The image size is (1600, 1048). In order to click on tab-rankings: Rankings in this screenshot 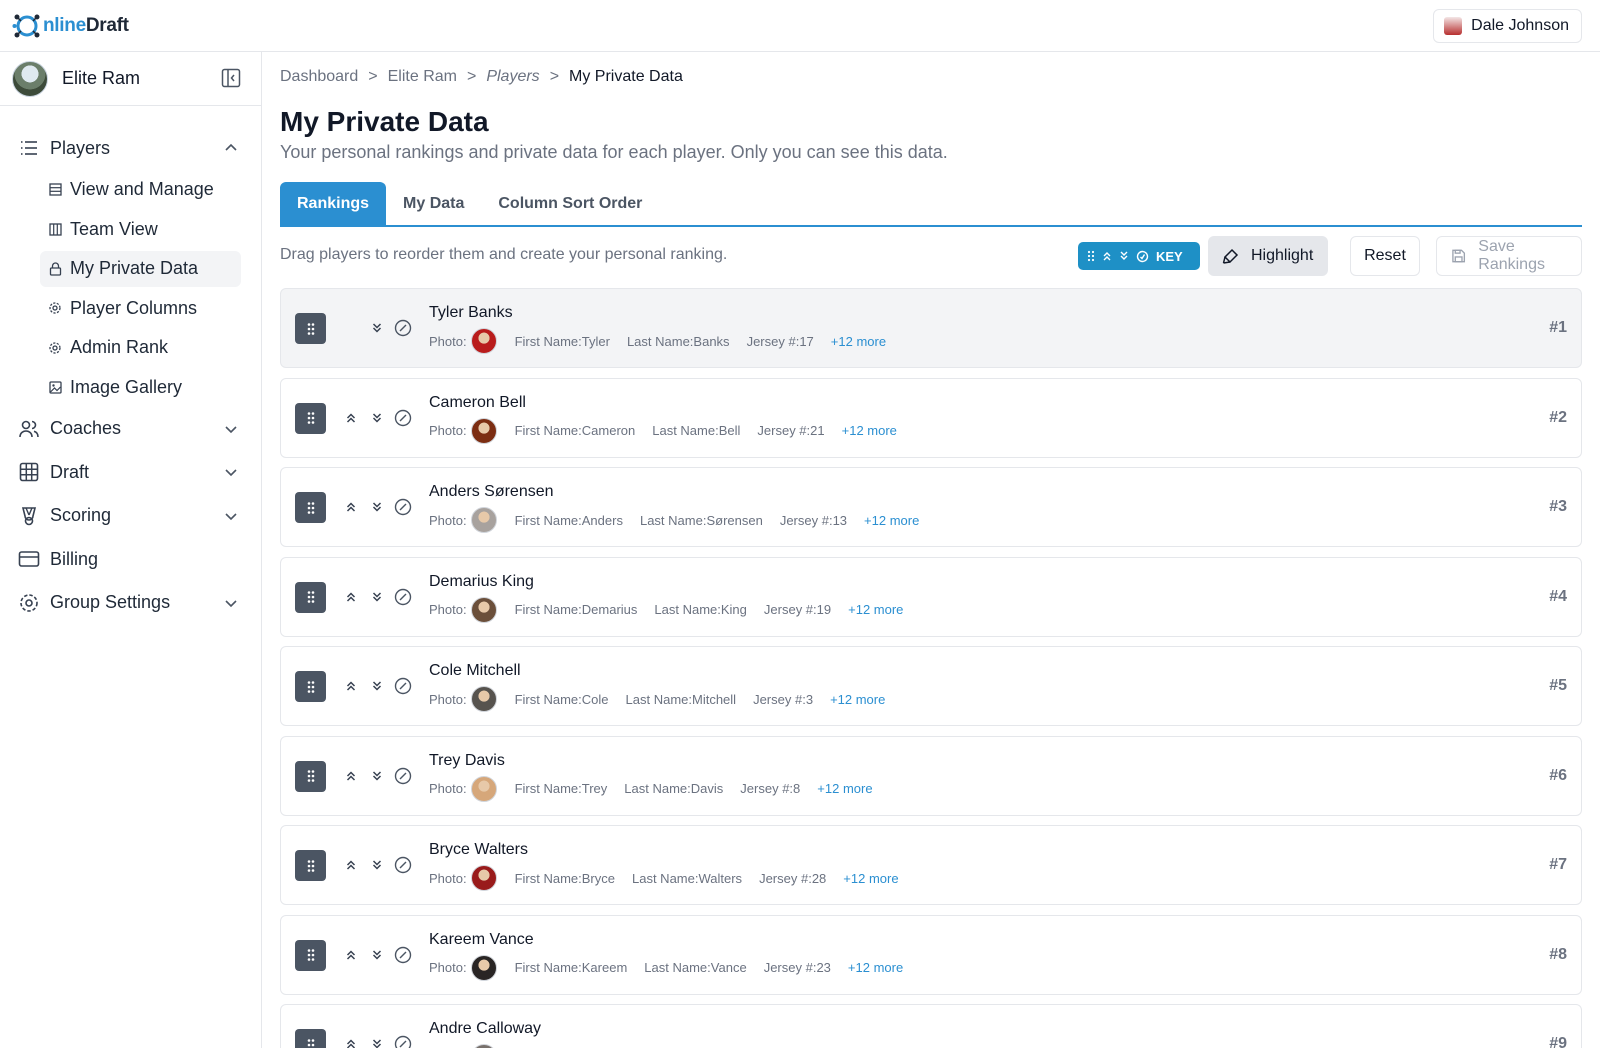, I will do `click(333, 203)`.